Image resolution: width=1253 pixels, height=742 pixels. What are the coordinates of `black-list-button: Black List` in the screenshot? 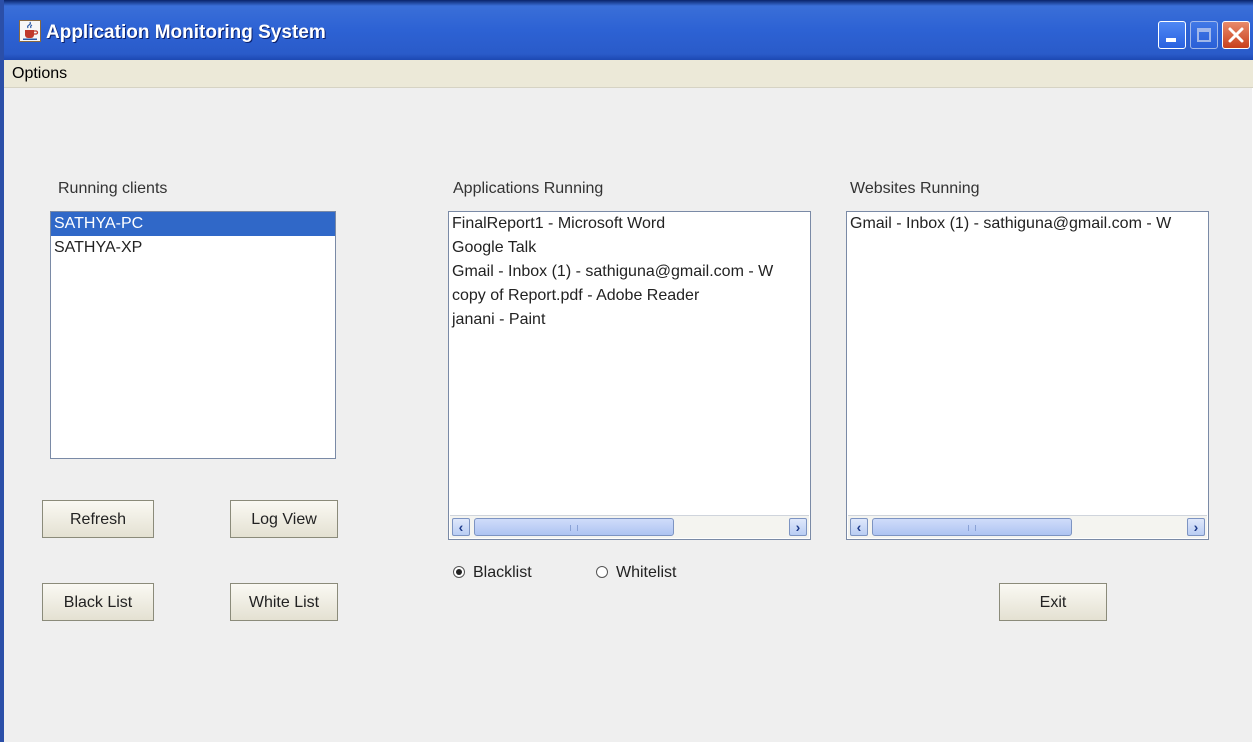 It's located at (98, 602).